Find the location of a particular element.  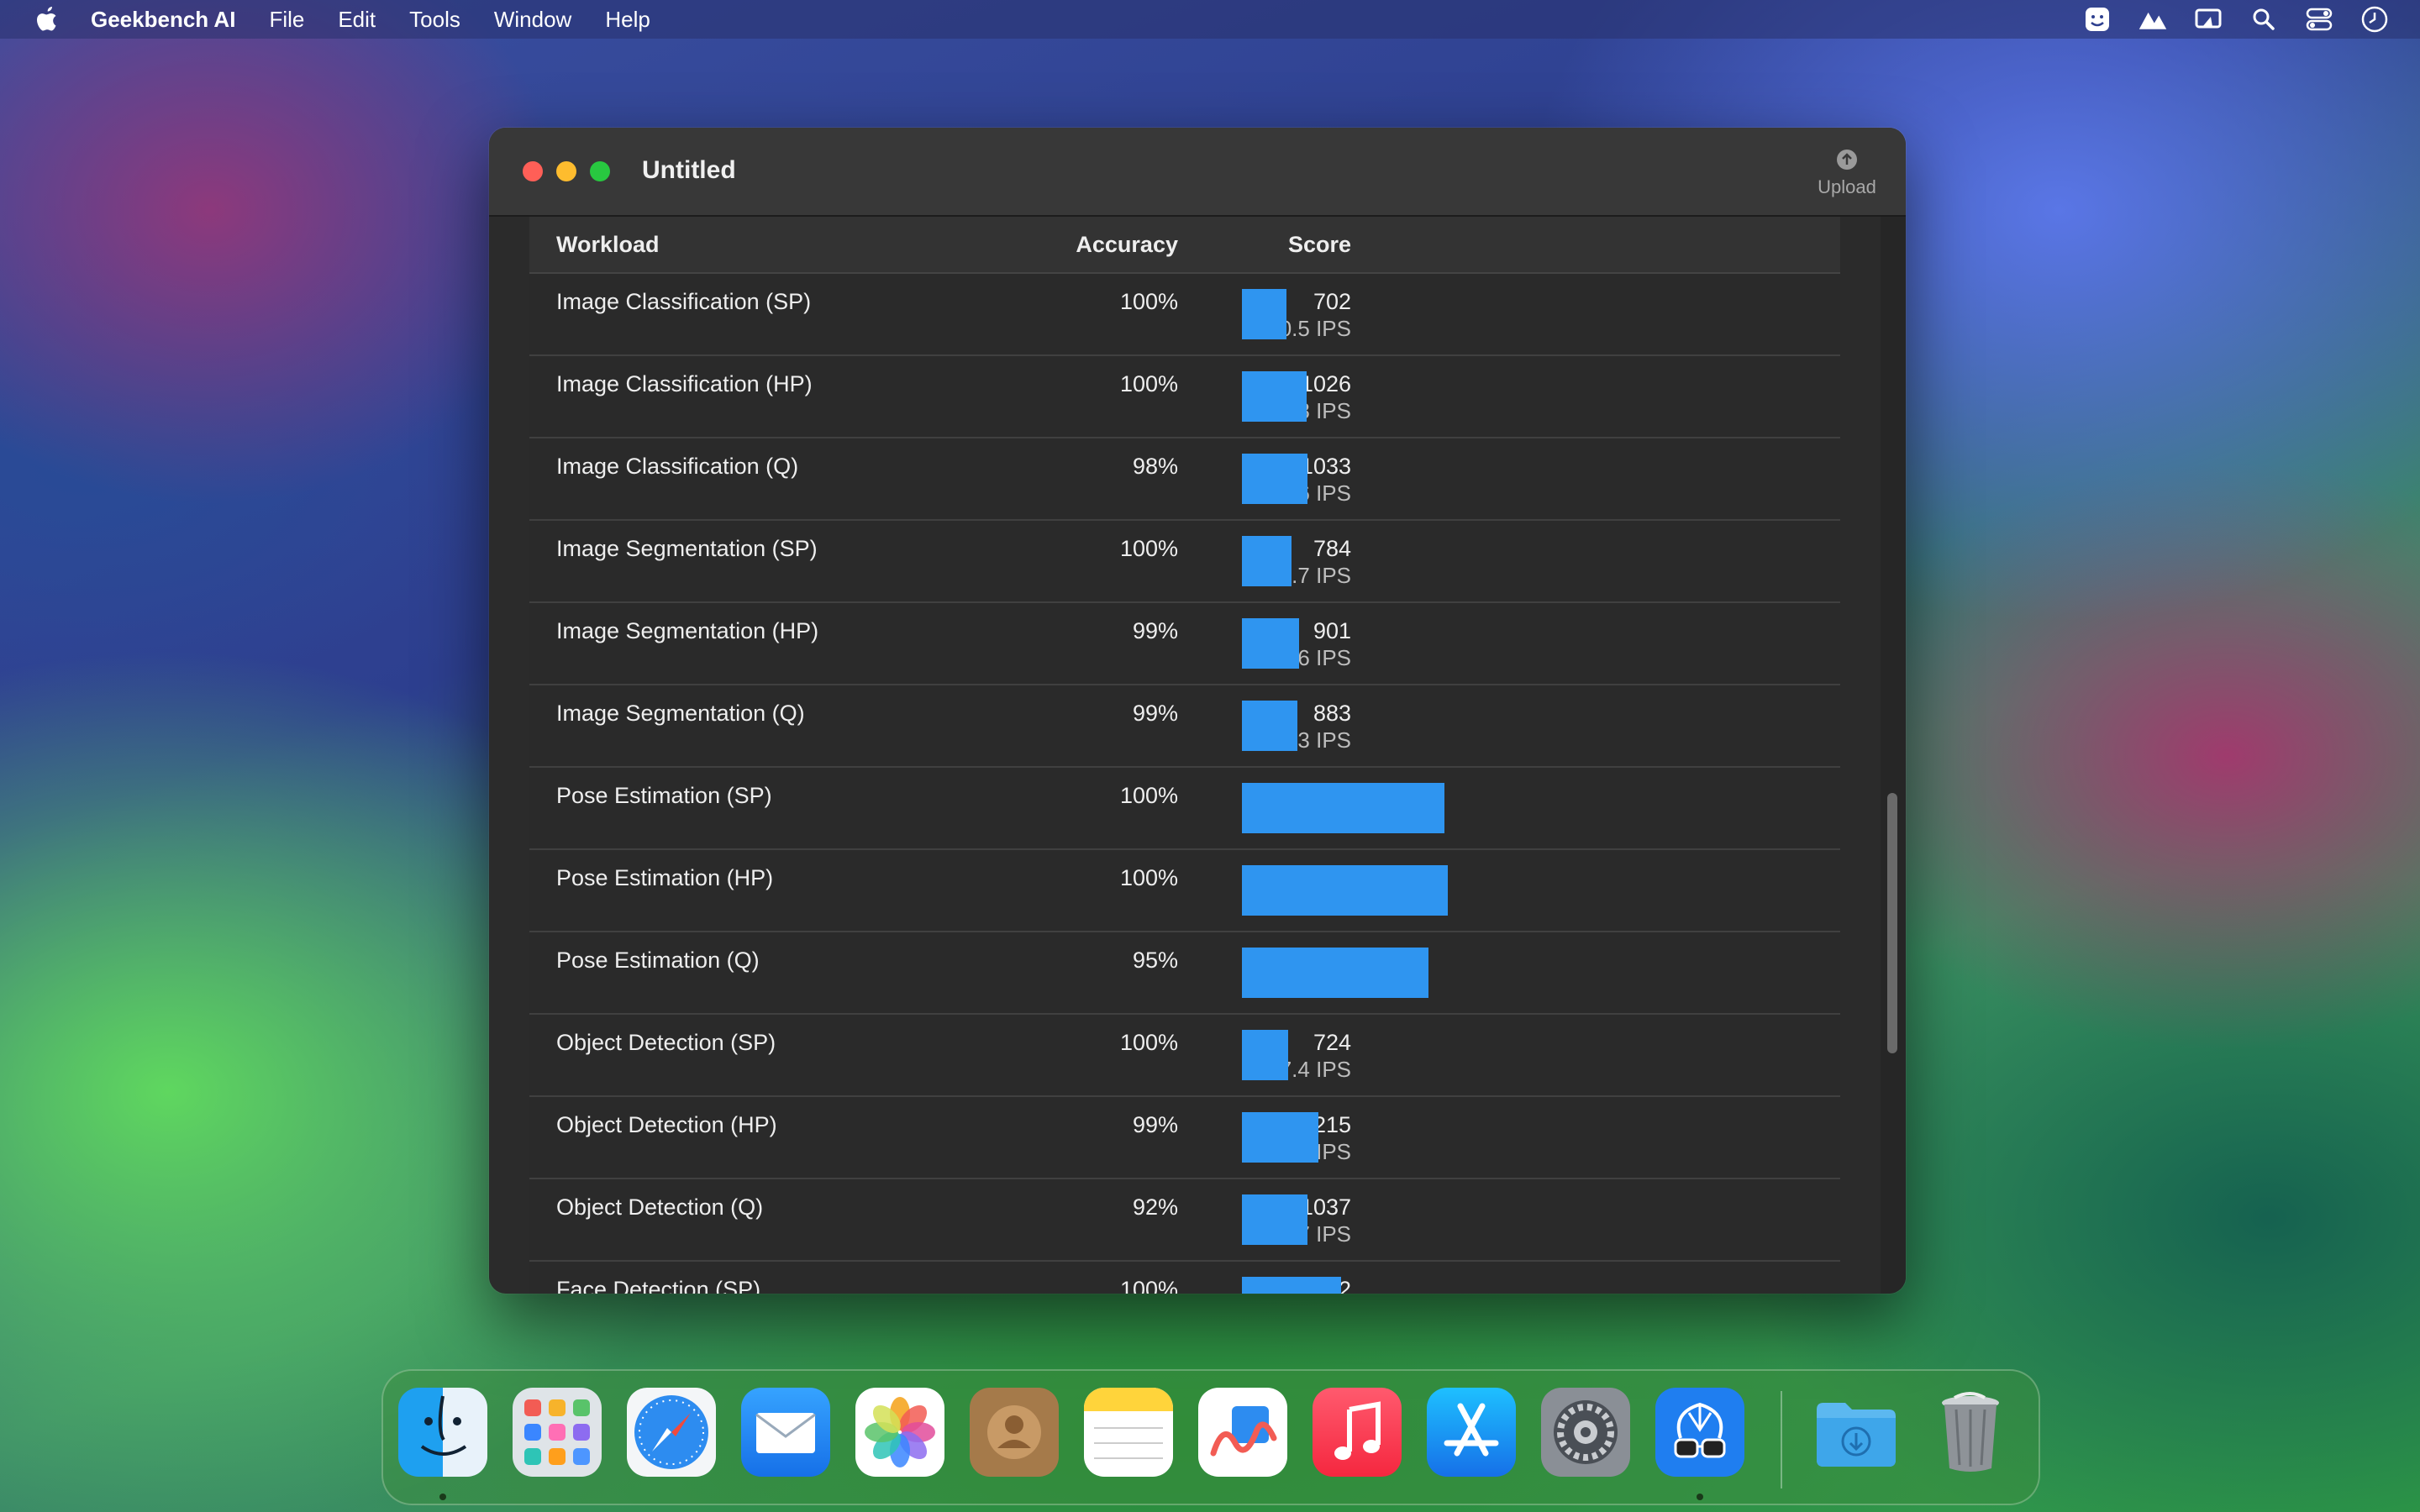

column-header-score: Score is located at coordinates (1273, 245).